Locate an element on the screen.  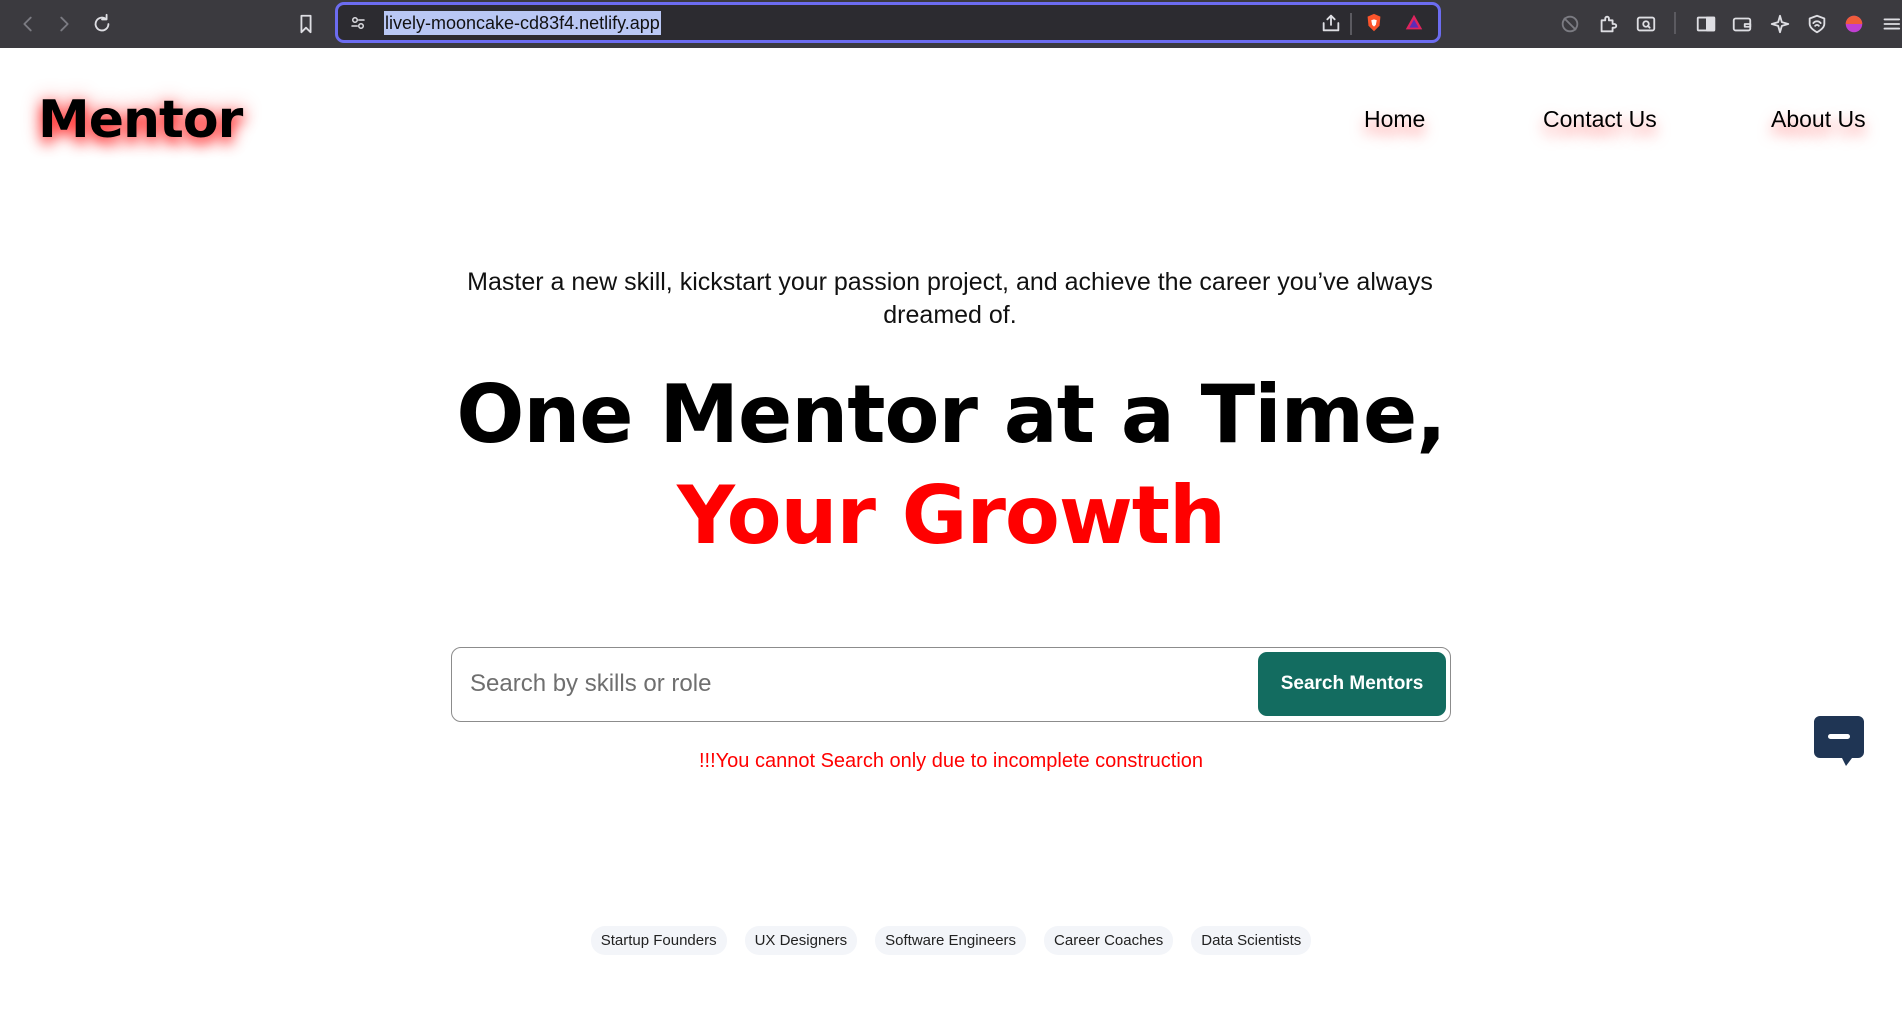
vpn-icon is located at coordinates (1570, 24).